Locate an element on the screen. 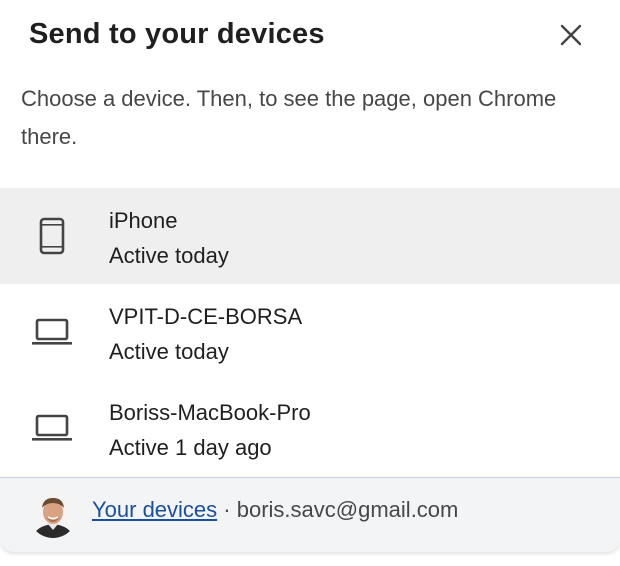  device-name: iPhone is located at coordinates (143, 220).